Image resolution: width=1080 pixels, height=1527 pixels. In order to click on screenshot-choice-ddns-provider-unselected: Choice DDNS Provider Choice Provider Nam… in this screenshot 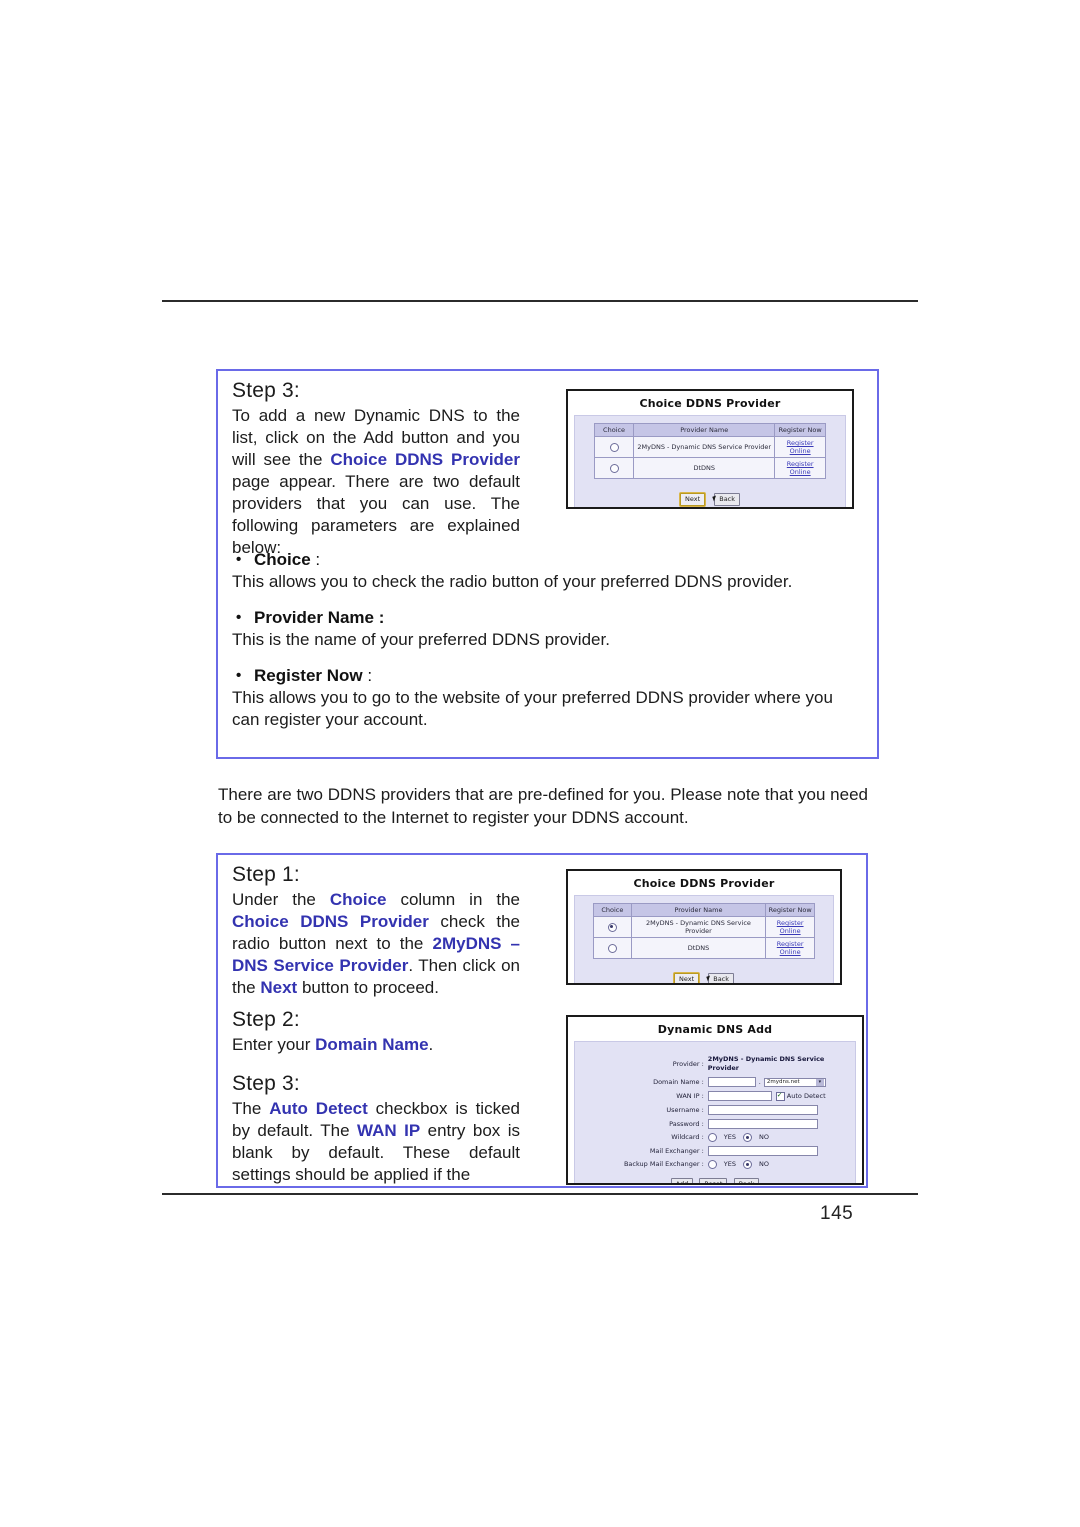, I will do `click(710, 449)`.